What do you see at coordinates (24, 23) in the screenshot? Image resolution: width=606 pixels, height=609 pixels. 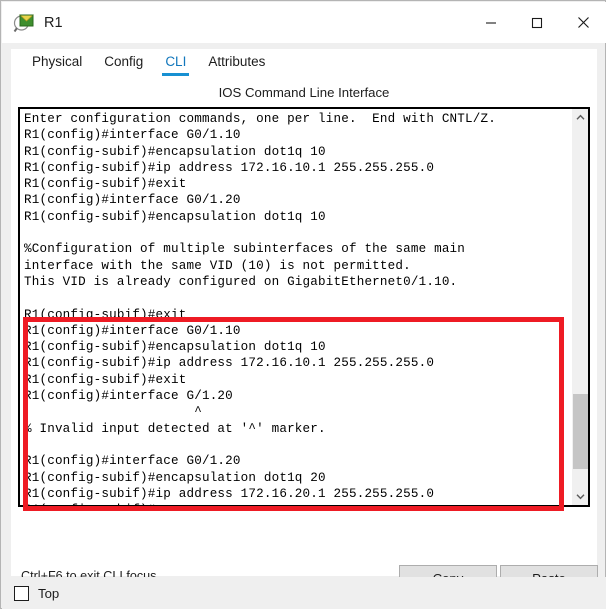 I see `inspect-magnifier-router-icon` at bounding box center [24, 23].